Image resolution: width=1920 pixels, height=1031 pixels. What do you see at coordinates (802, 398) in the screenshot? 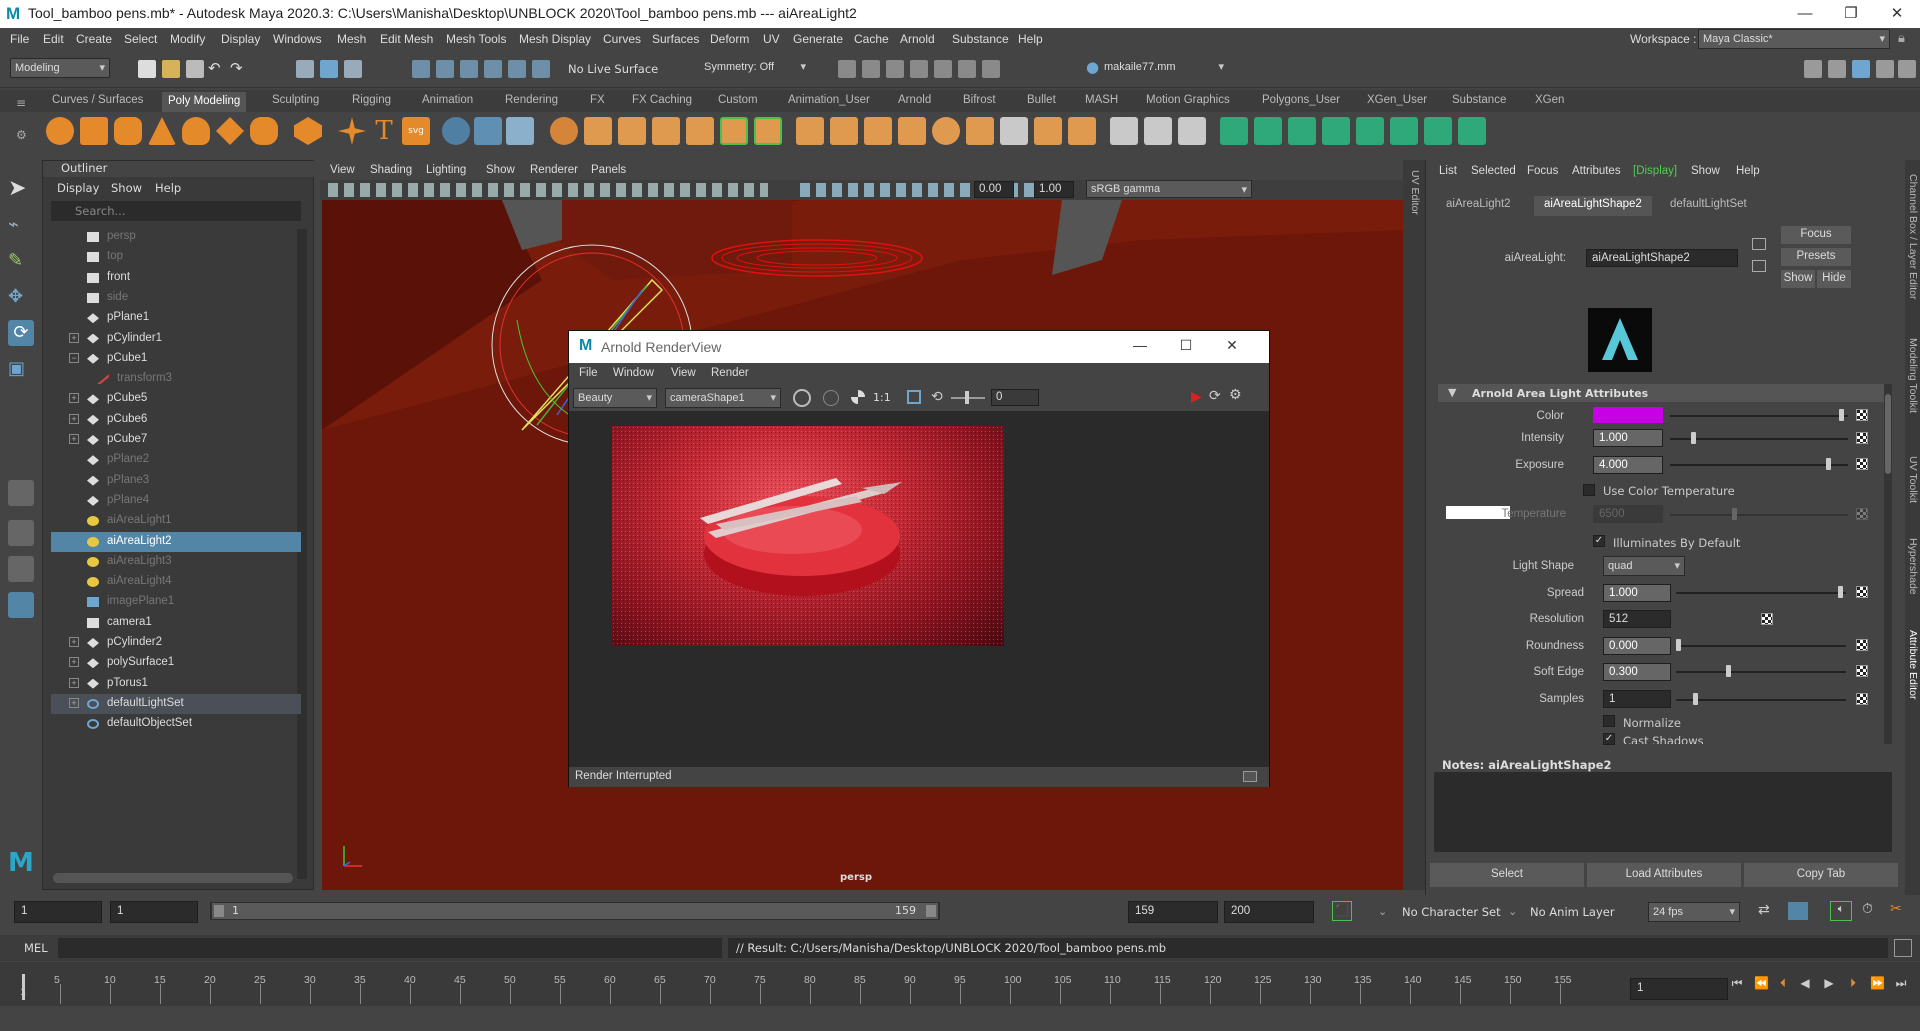
I see `channel-all-icon` at bounding box center [802, 398].